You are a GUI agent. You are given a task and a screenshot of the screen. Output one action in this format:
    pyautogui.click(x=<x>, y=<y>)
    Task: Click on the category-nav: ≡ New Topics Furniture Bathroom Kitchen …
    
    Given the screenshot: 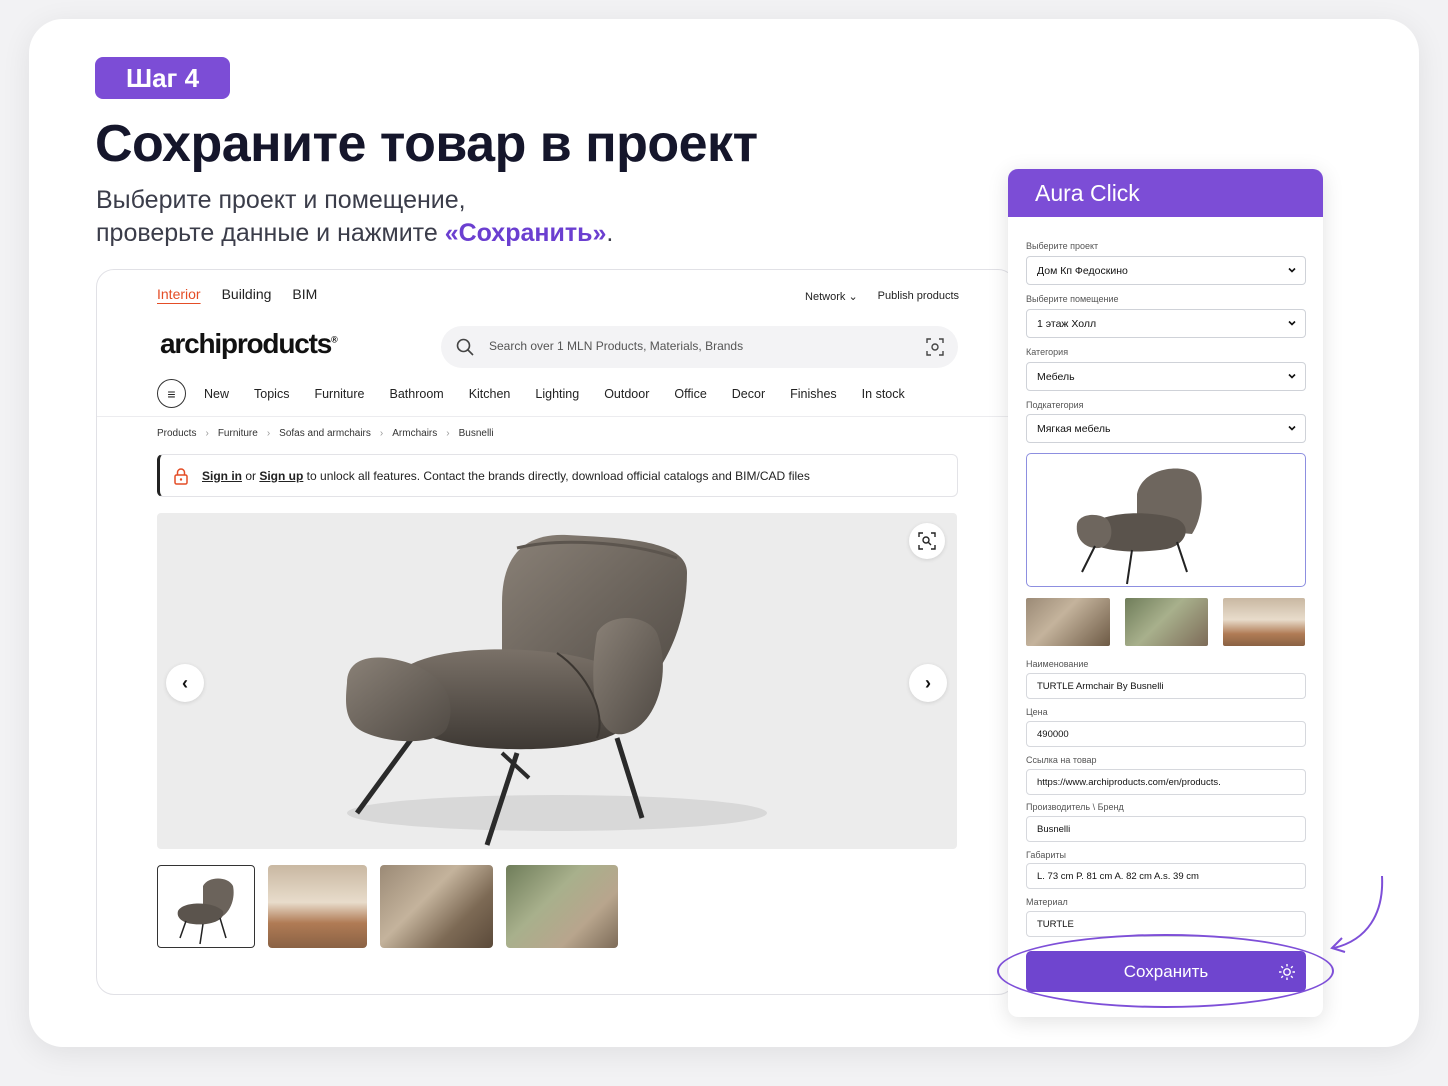 What is the action you would take?
    pyautogui.click(x=543, y=393)
    